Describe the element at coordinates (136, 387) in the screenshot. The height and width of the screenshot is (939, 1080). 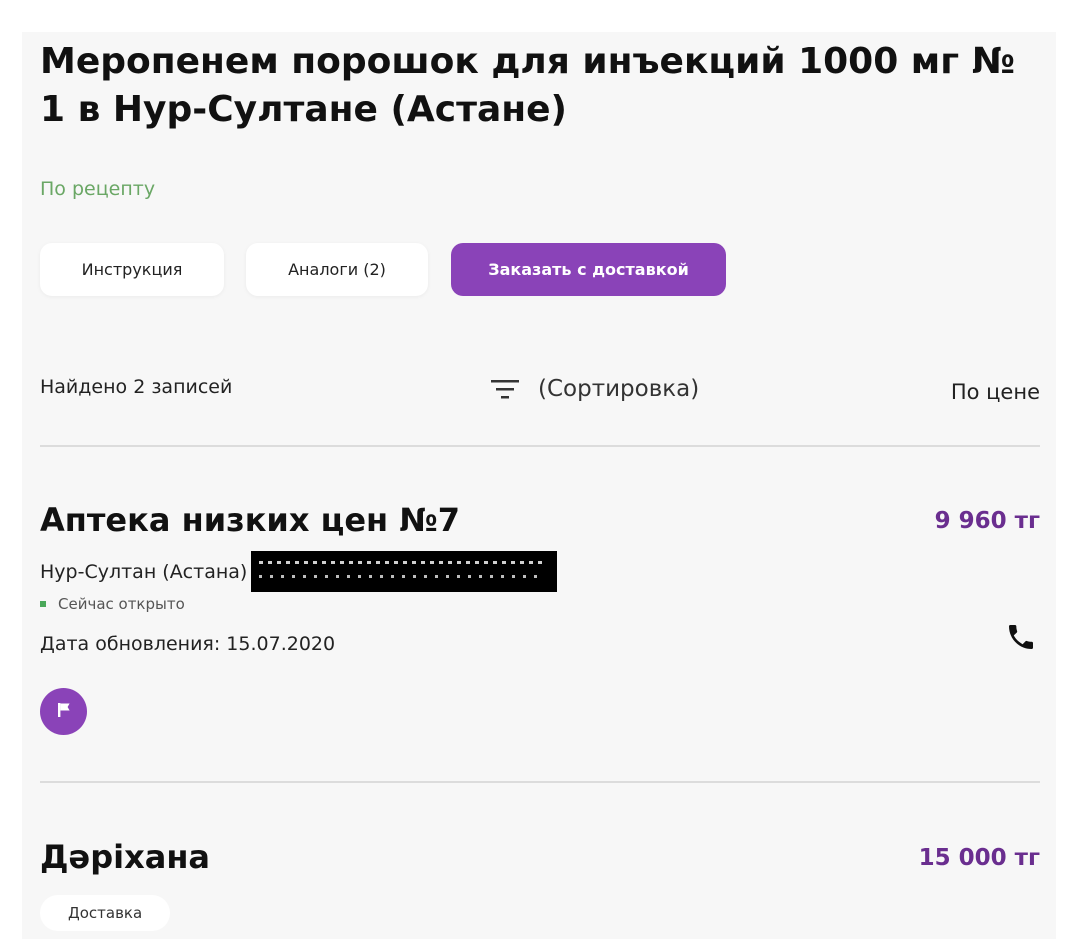
I see `results-count: Найдено 2 записей` at that location.